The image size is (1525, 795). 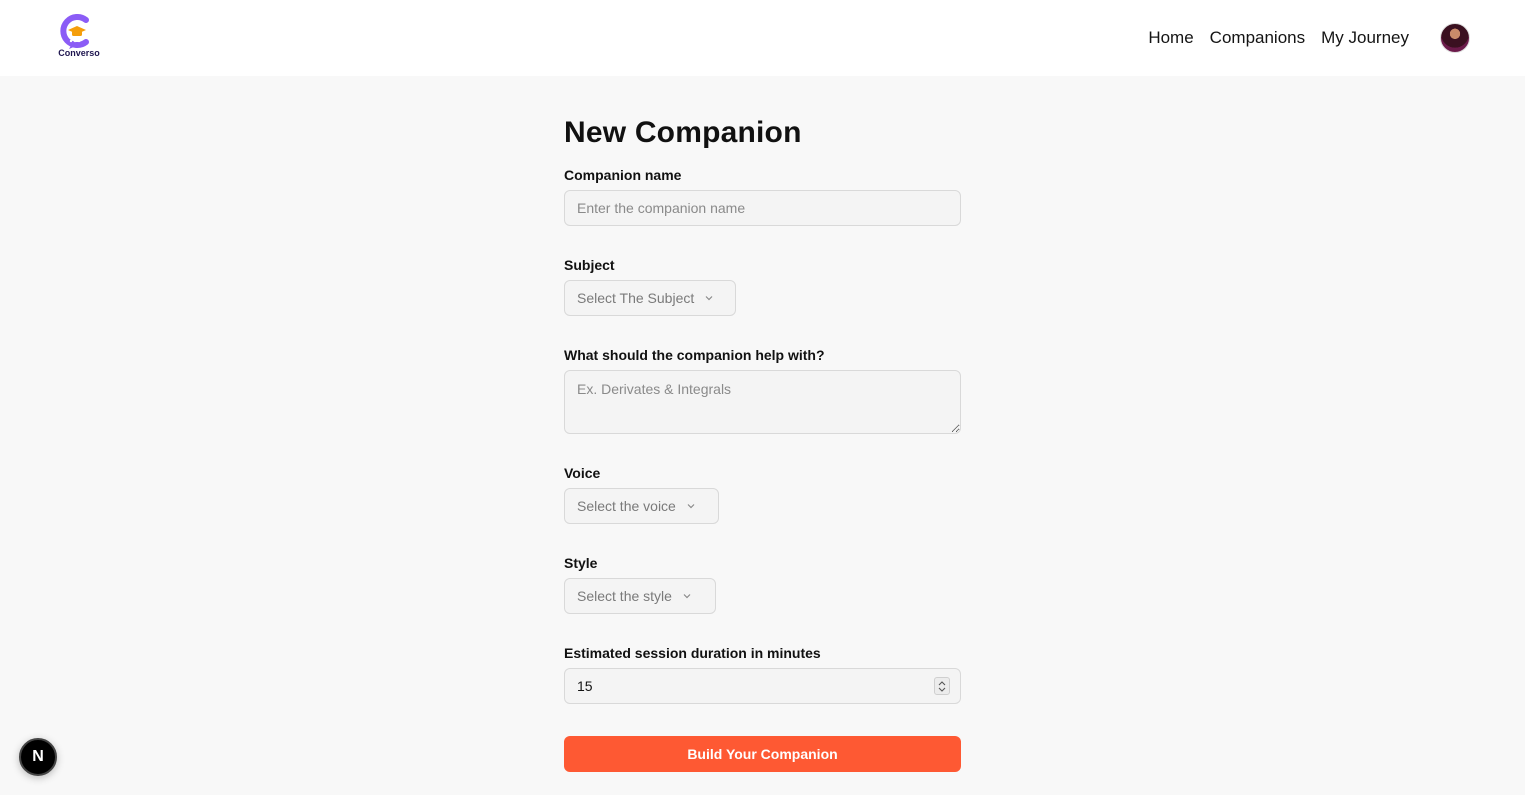 I want to click on nextjs-dev-badge: N, so click(x=38, y=757).